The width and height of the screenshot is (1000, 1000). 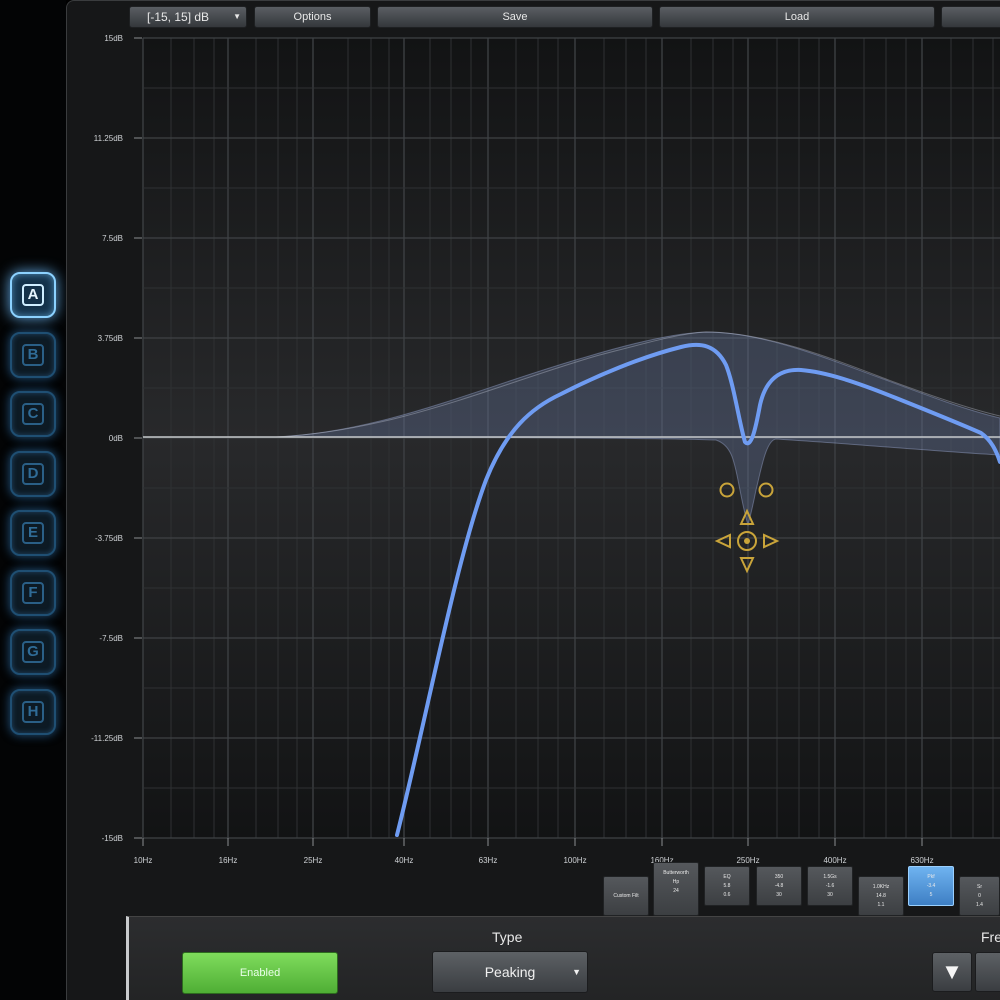 What do you see at coordinates (676, 873) in the screenshot?
I see `band-chip-value: Butterworth` at bounding box center [676, 873].